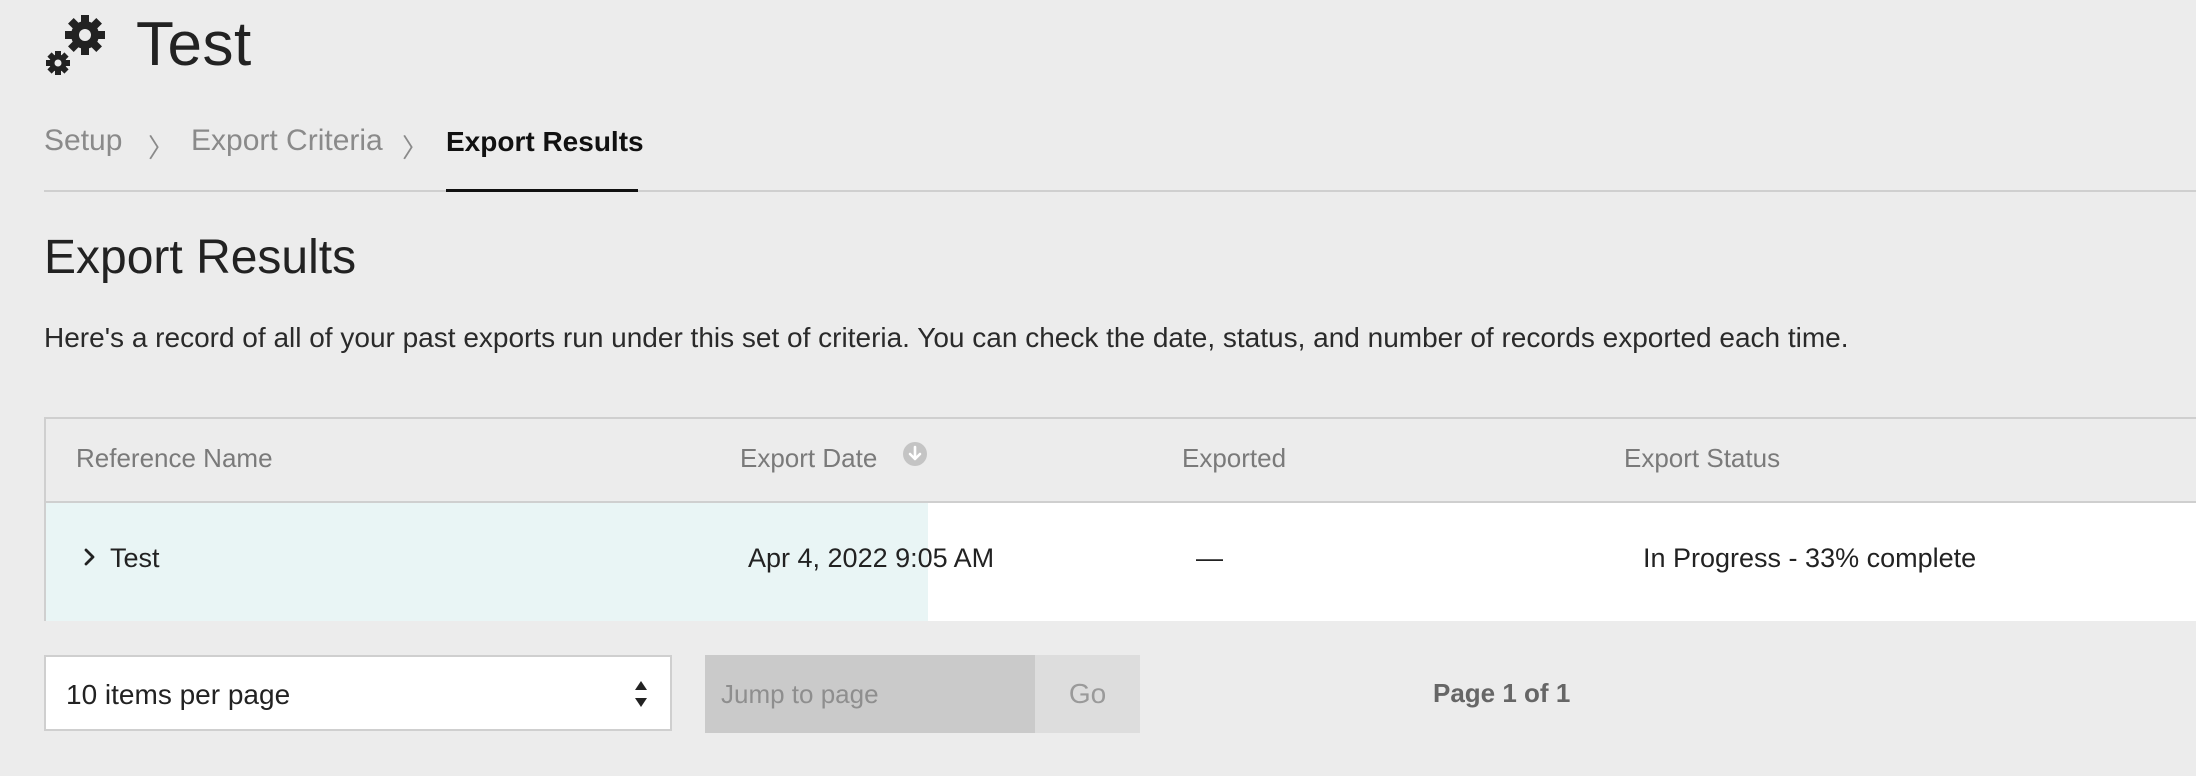 Image resolution: width=2196 pixels, height=776 pixels. What do you see at coordinates (1120, 155) in the screenshot?
I see `breadcrumb: Setup 〉 Export Criteria 〉 Export Results` at bounding box center [1120, 155].